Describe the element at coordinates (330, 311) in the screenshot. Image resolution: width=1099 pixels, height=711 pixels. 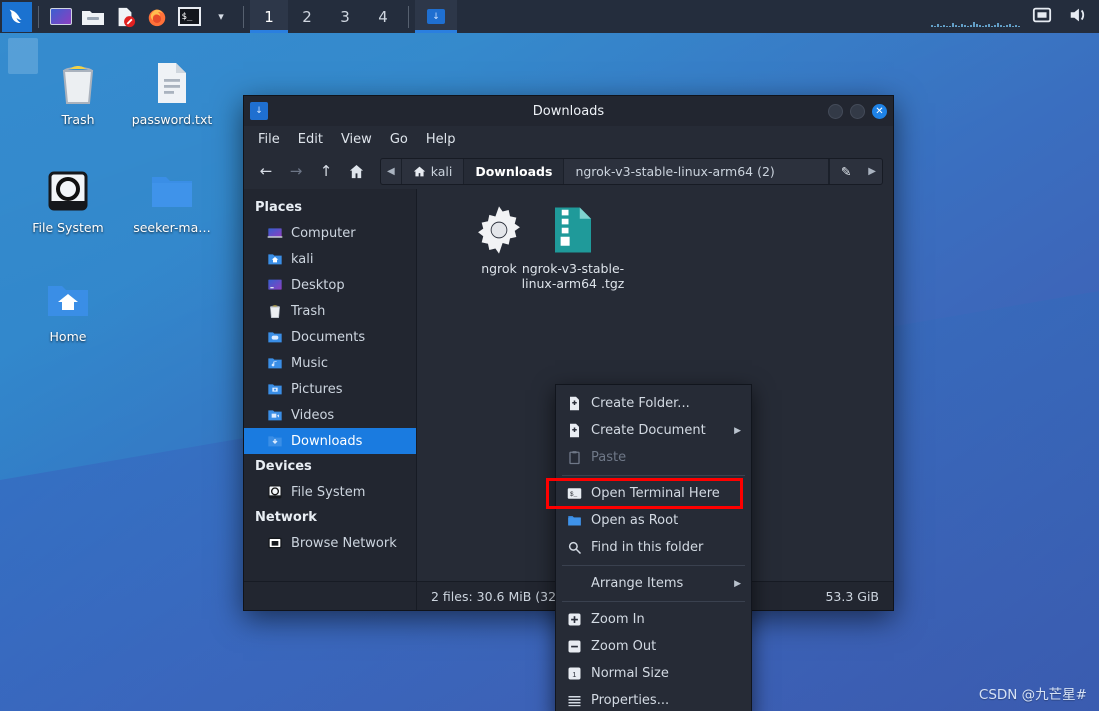
I see `sidebar-item-trash: Trash` at that location.